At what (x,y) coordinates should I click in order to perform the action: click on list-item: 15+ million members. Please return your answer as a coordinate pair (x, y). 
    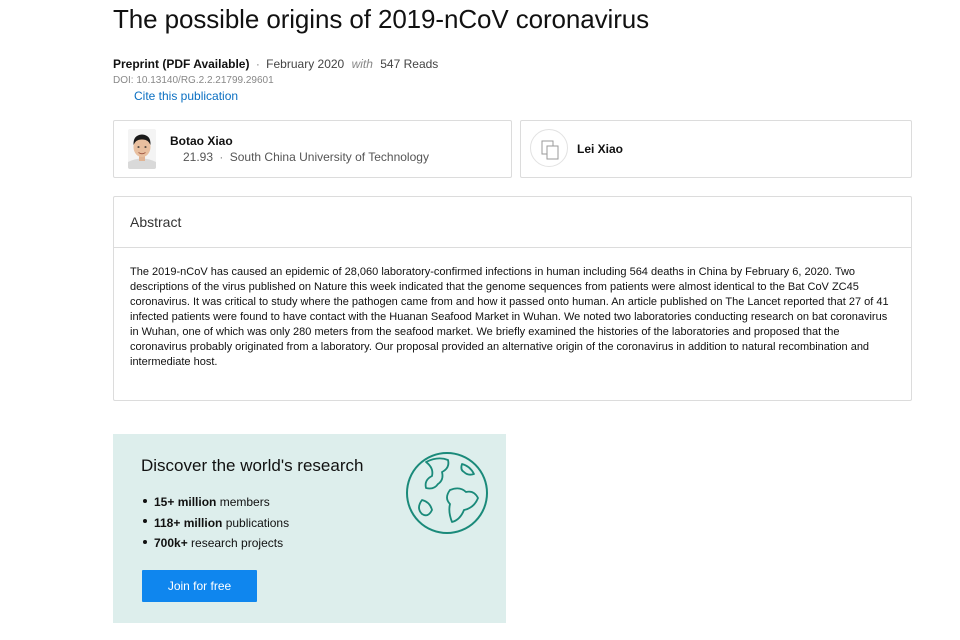
    Looking at the image, I should click on (216, 505).